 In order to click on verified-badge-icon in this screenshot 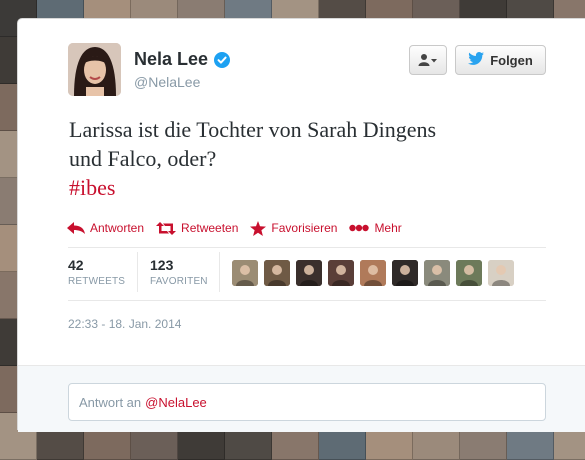, I will do `click(222, 59)`.